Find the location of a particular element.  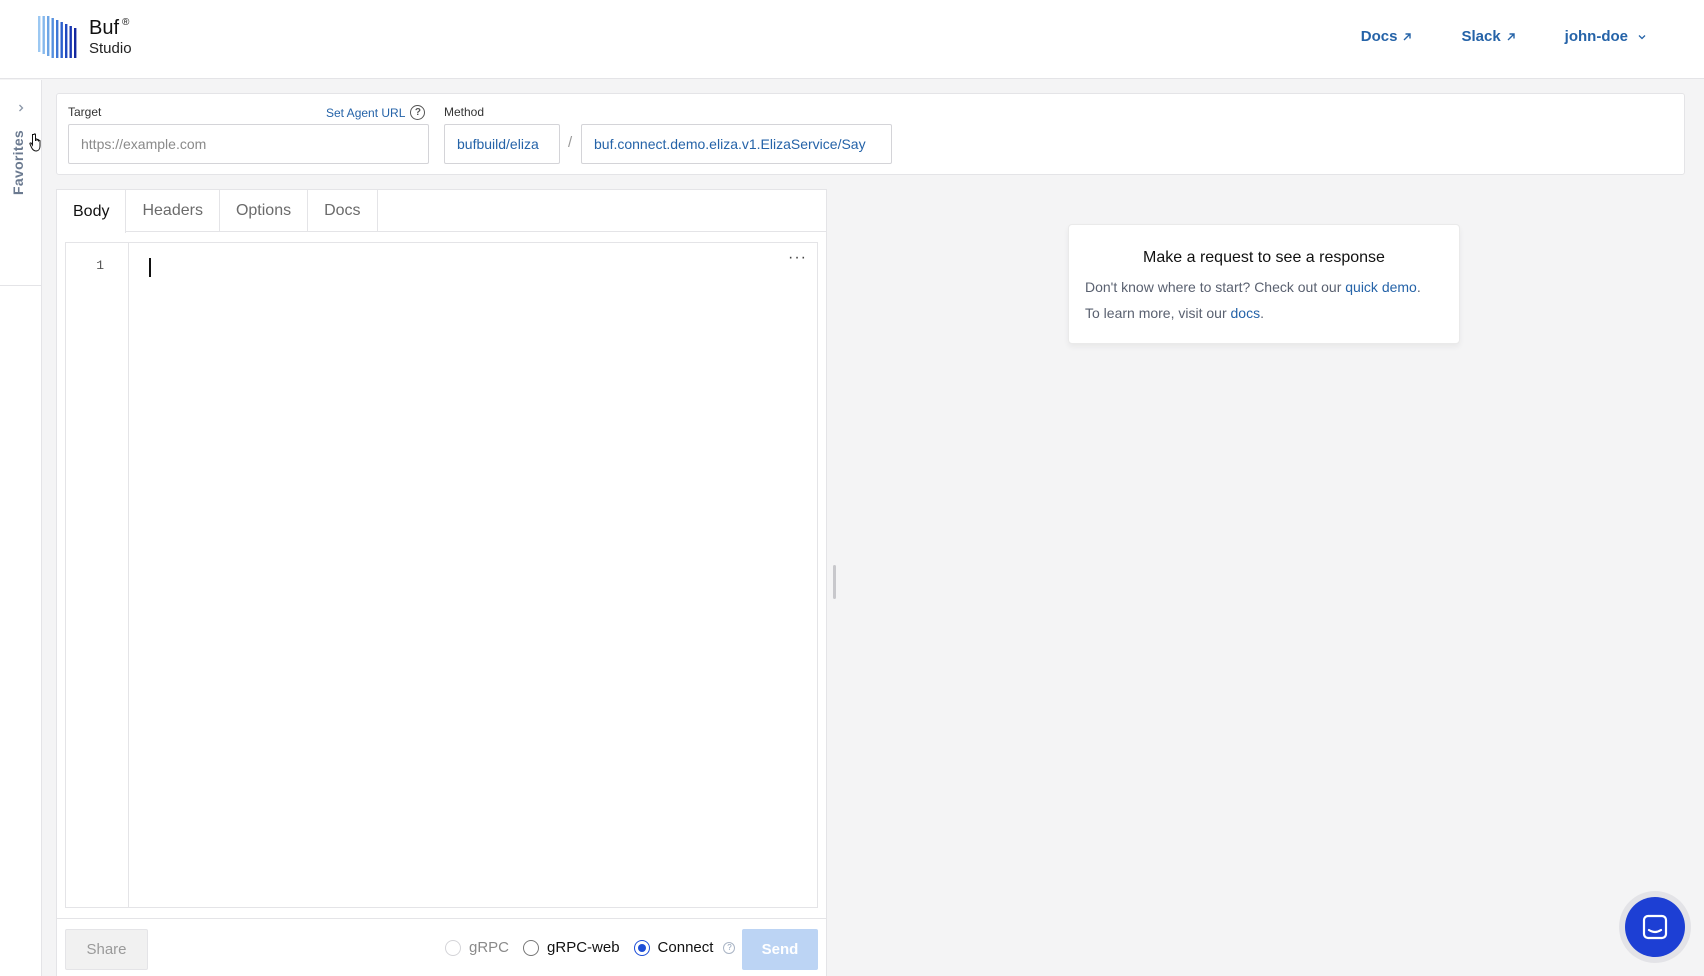

response-line-2-text: To learn more, visit our is located at coordinates (1158, 313).